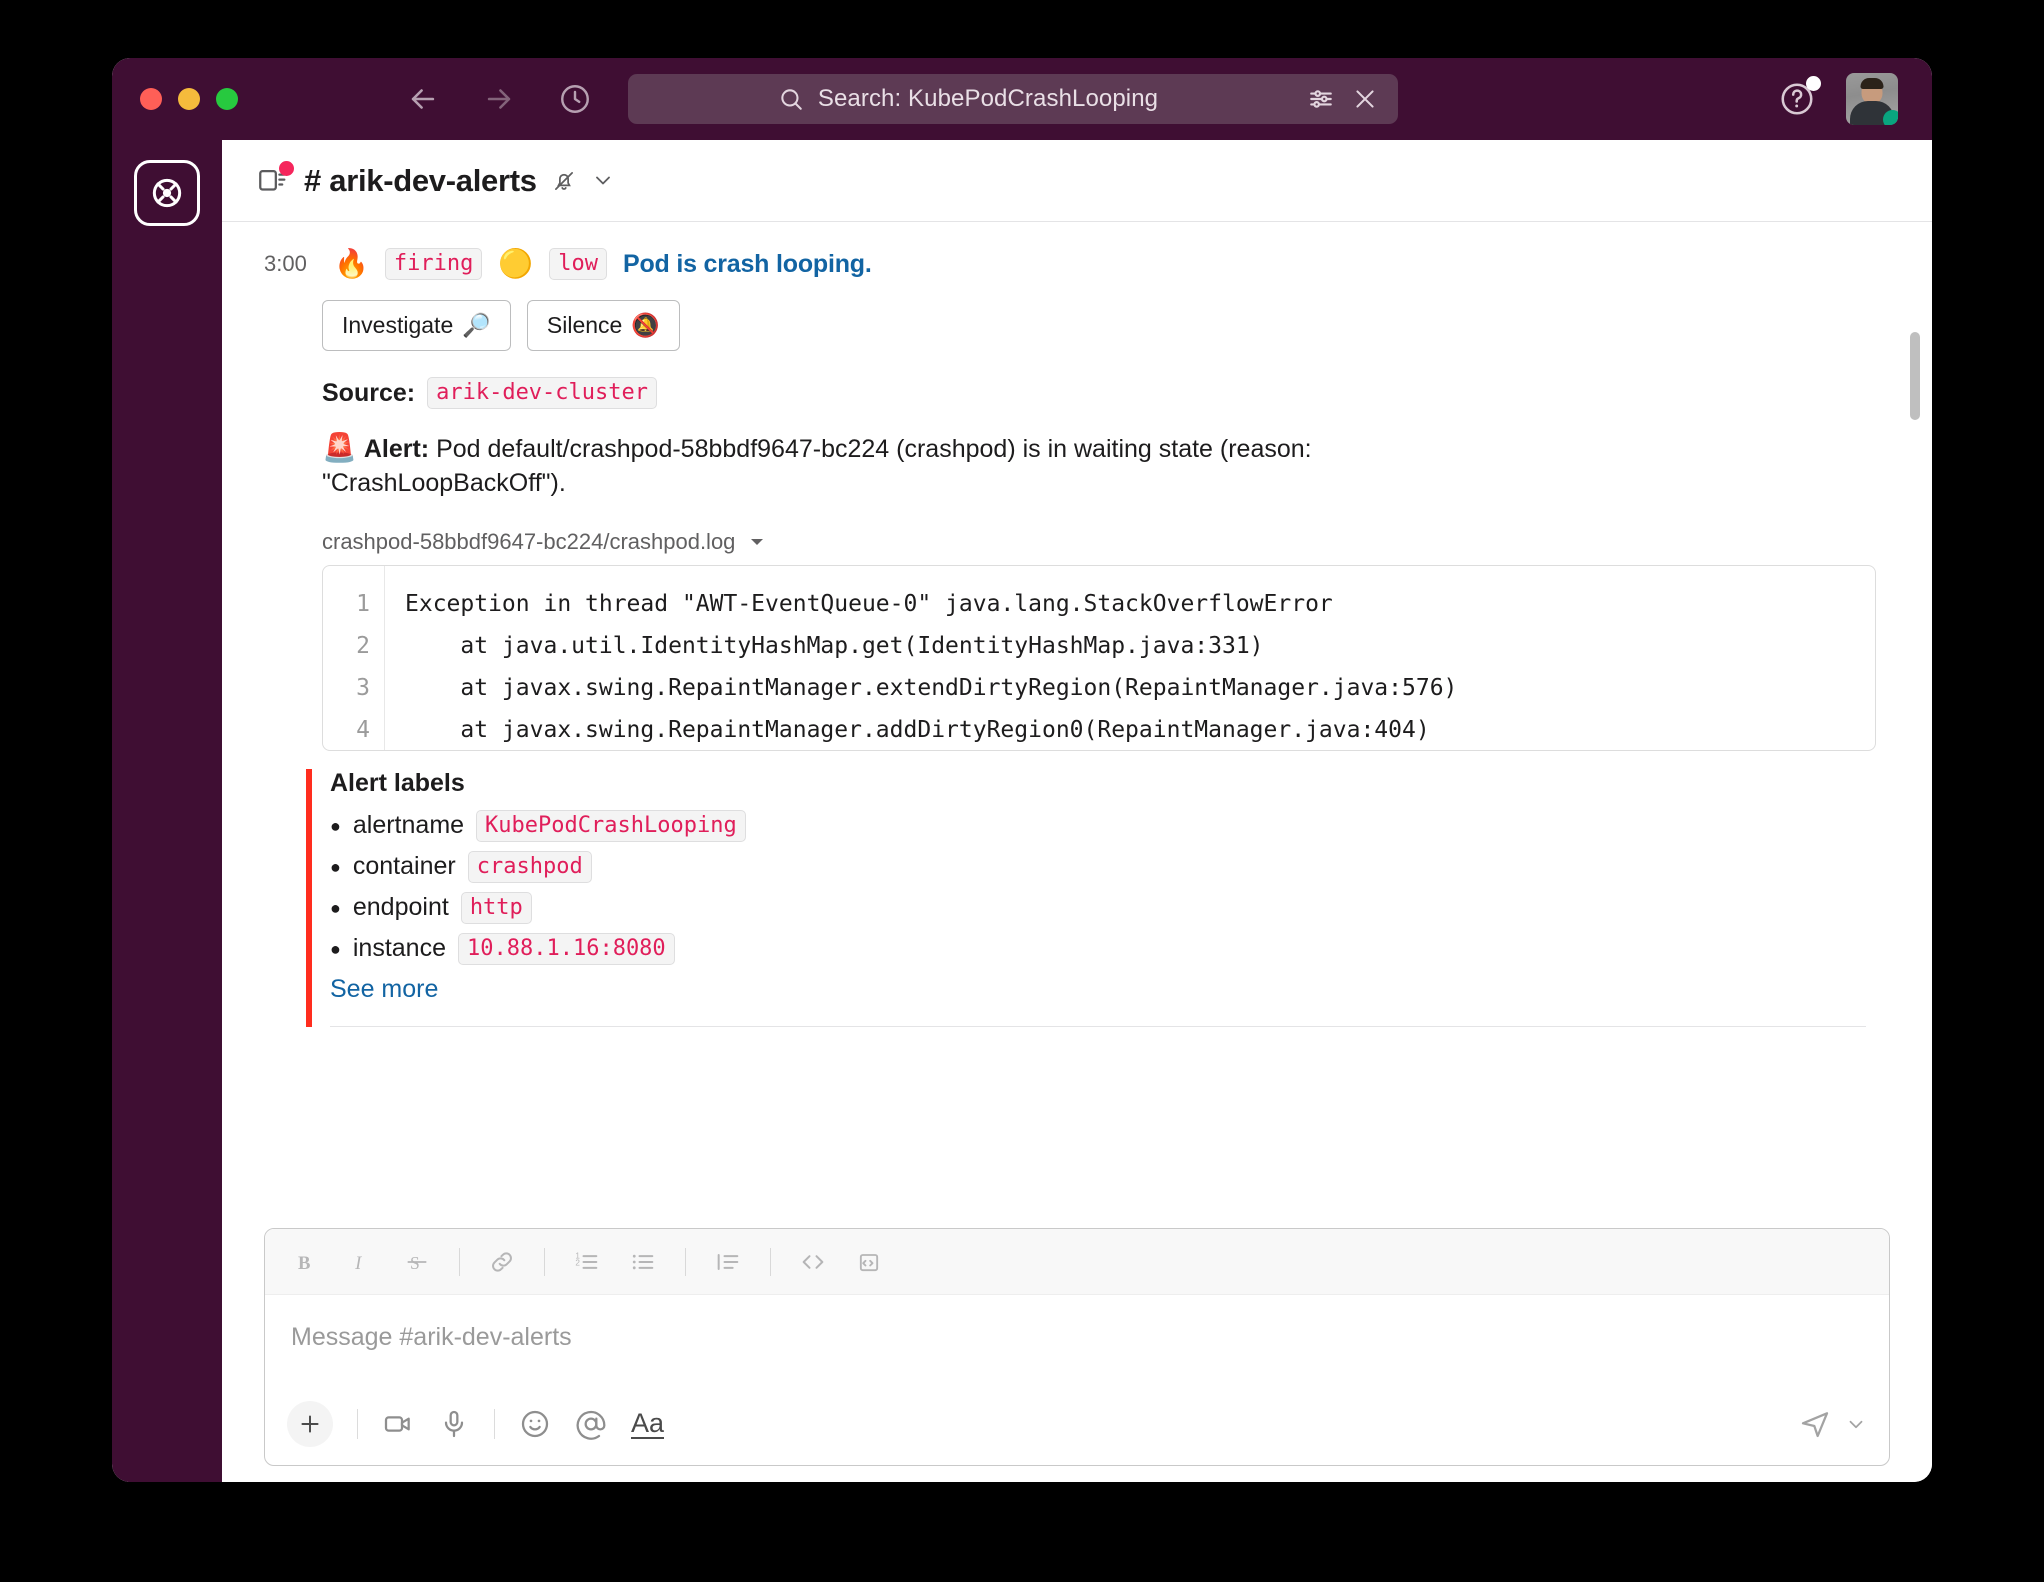 This screenshot has width=2044, height=1582. What do you see at coordinates (1915, 376) in the screenshot?
I see `scrollbar-thumb` at bounding box center [1915, 376].